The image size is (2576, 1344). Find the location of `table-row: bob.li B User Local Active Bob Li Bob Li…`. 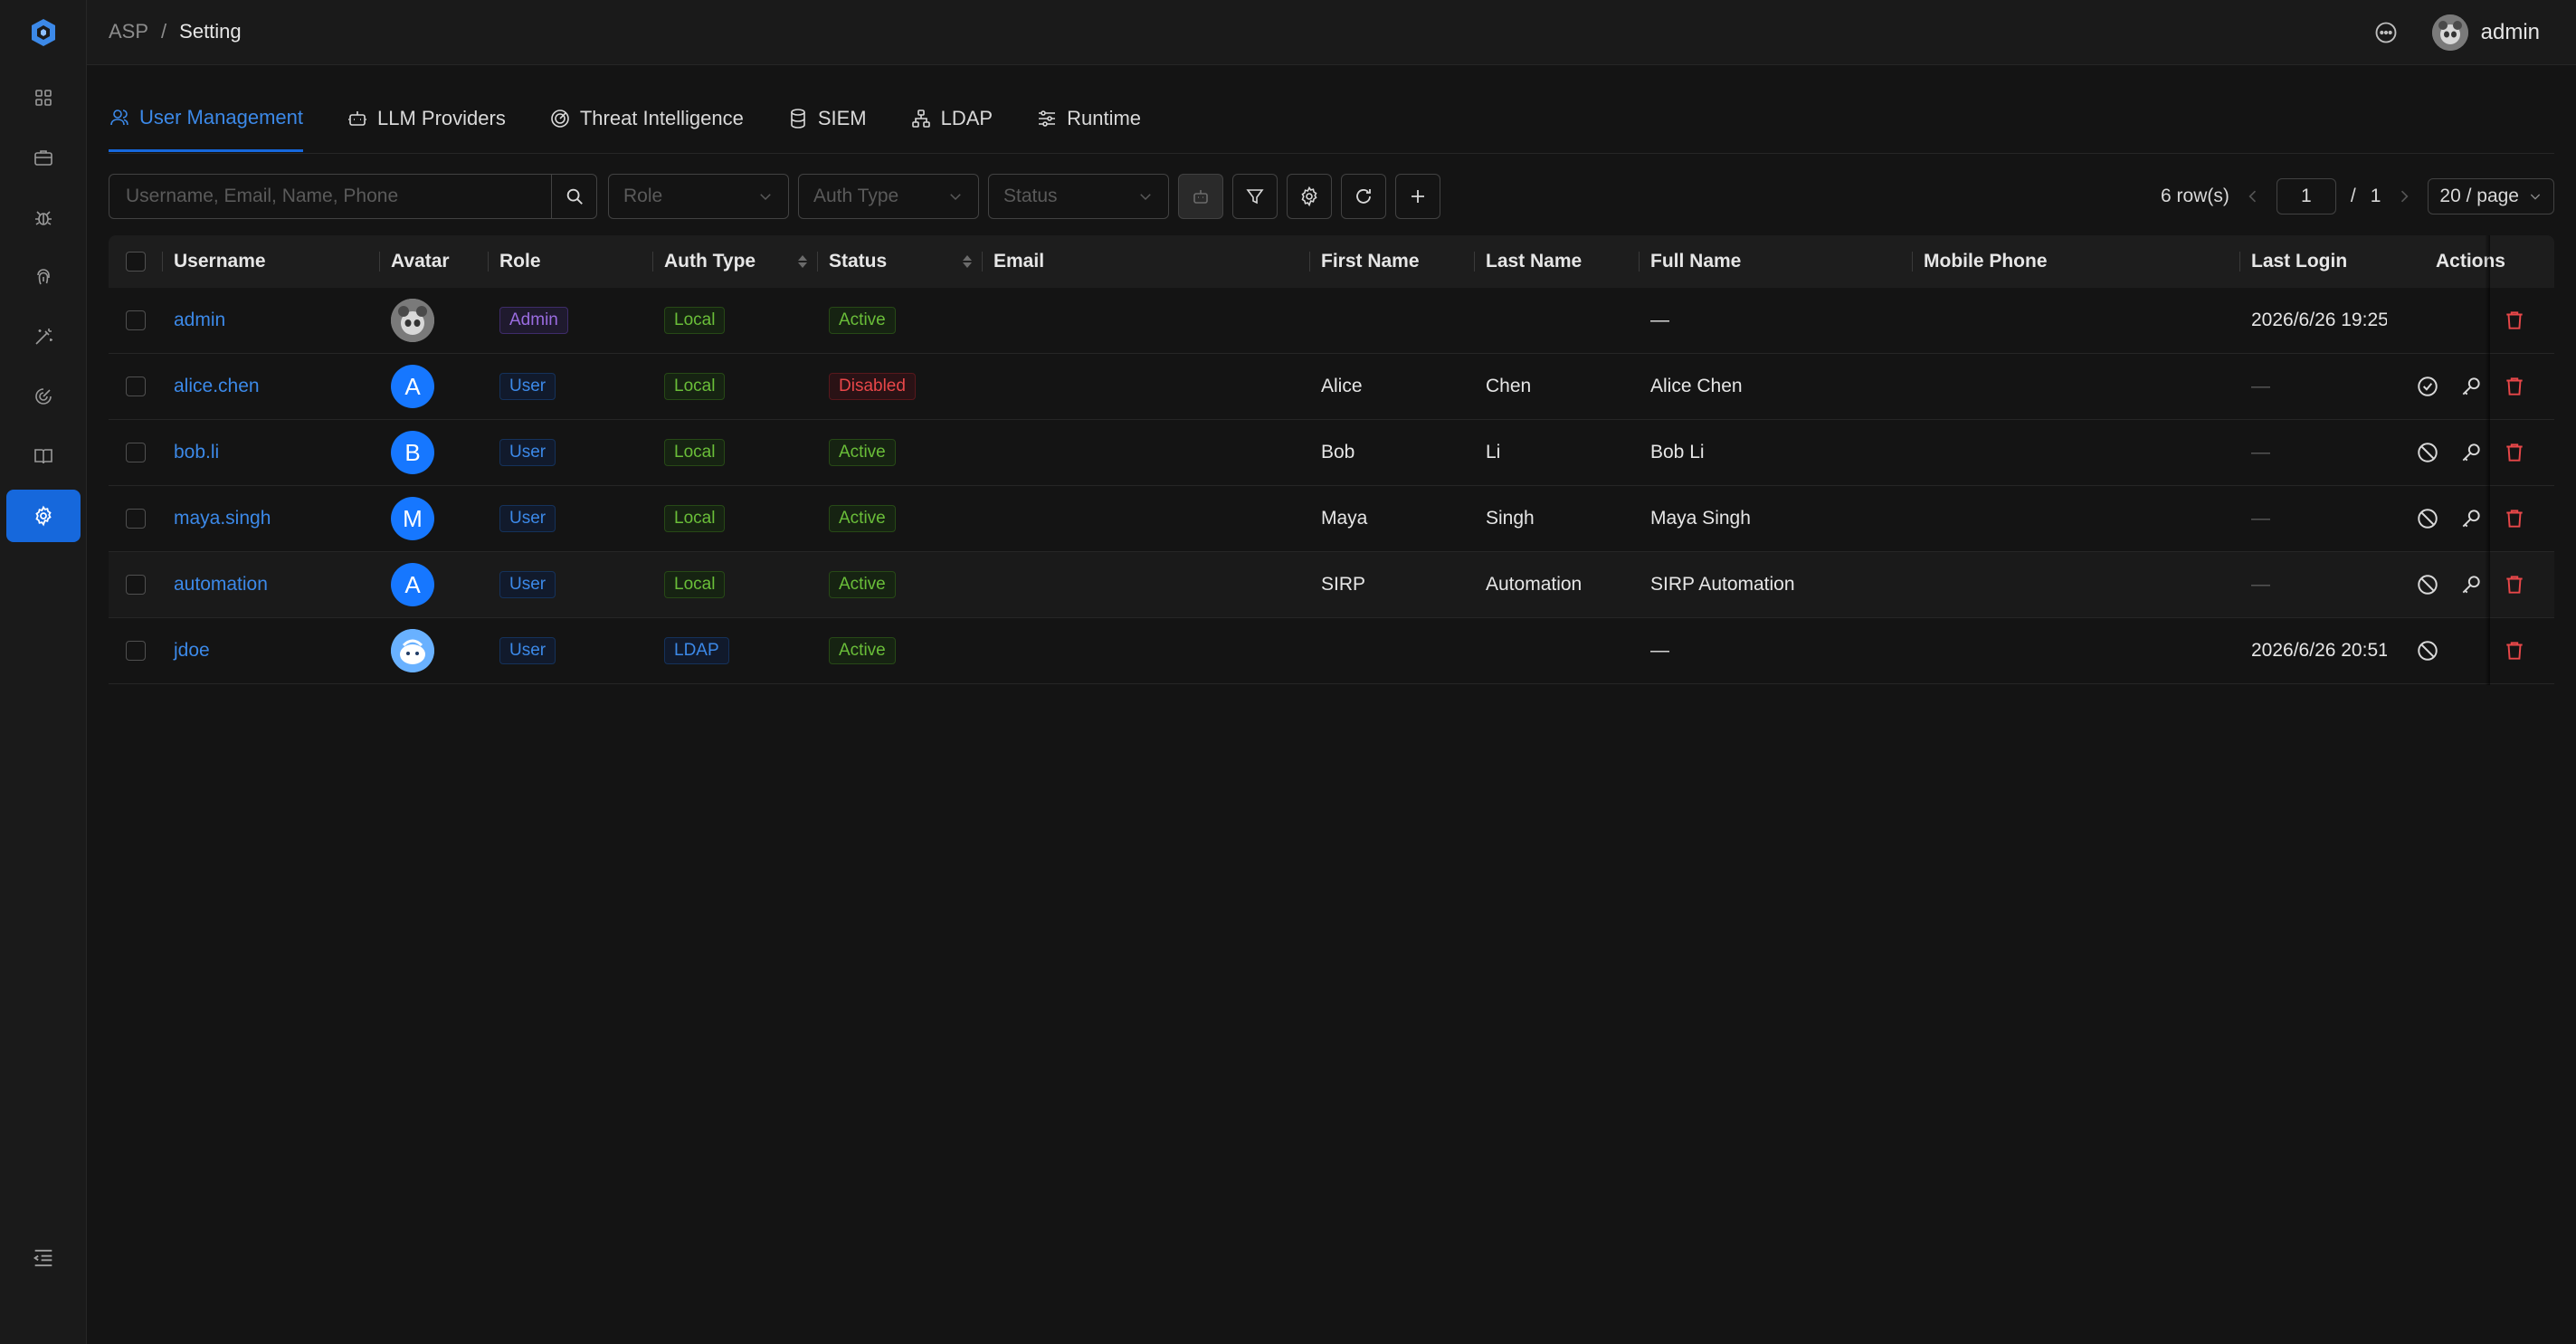

table-row: bob.li B User Local Active Bob Li Bob Li… is located at coordinates (1331, 453).